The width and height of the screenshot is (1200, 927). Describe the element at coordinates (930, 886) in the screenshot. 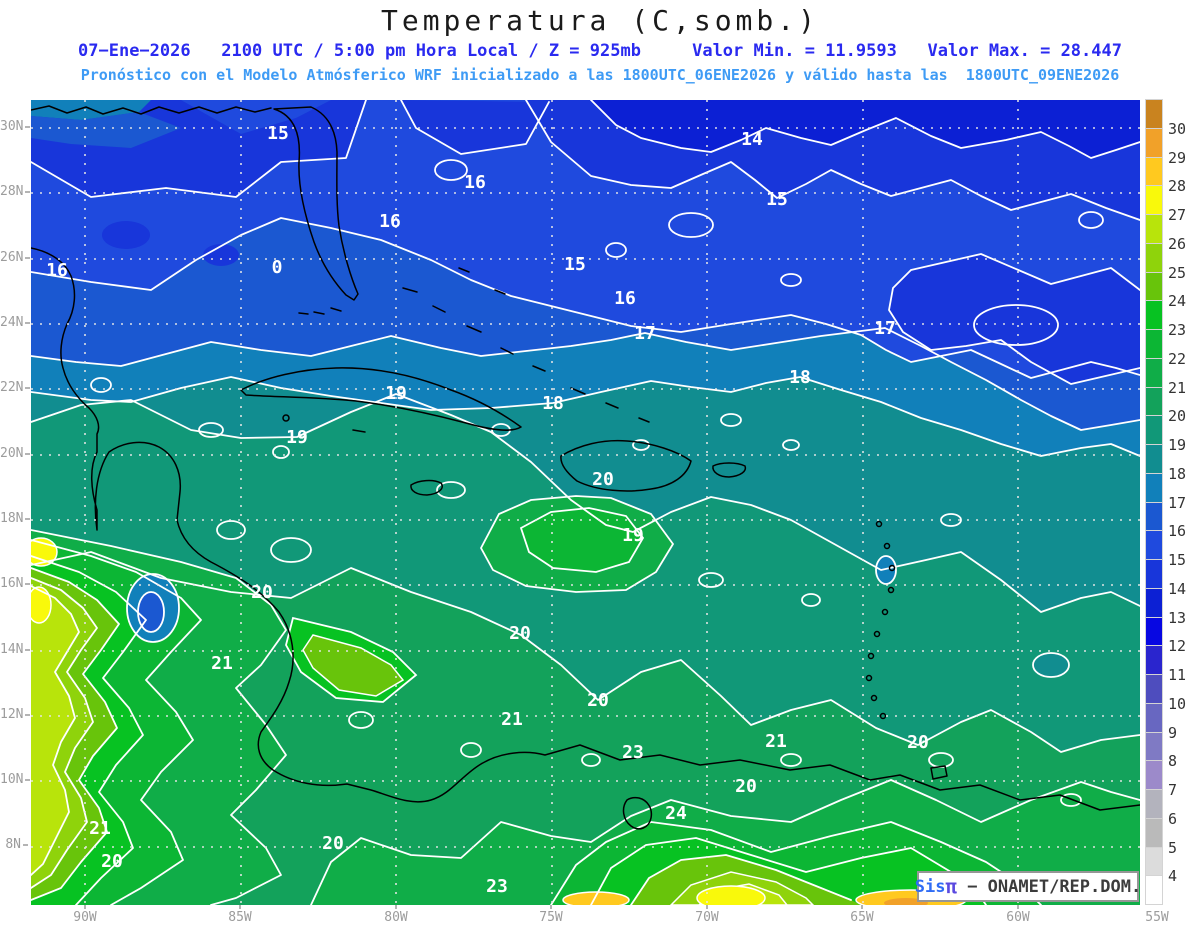

I see `logo-sis-text: Sis` at that location.